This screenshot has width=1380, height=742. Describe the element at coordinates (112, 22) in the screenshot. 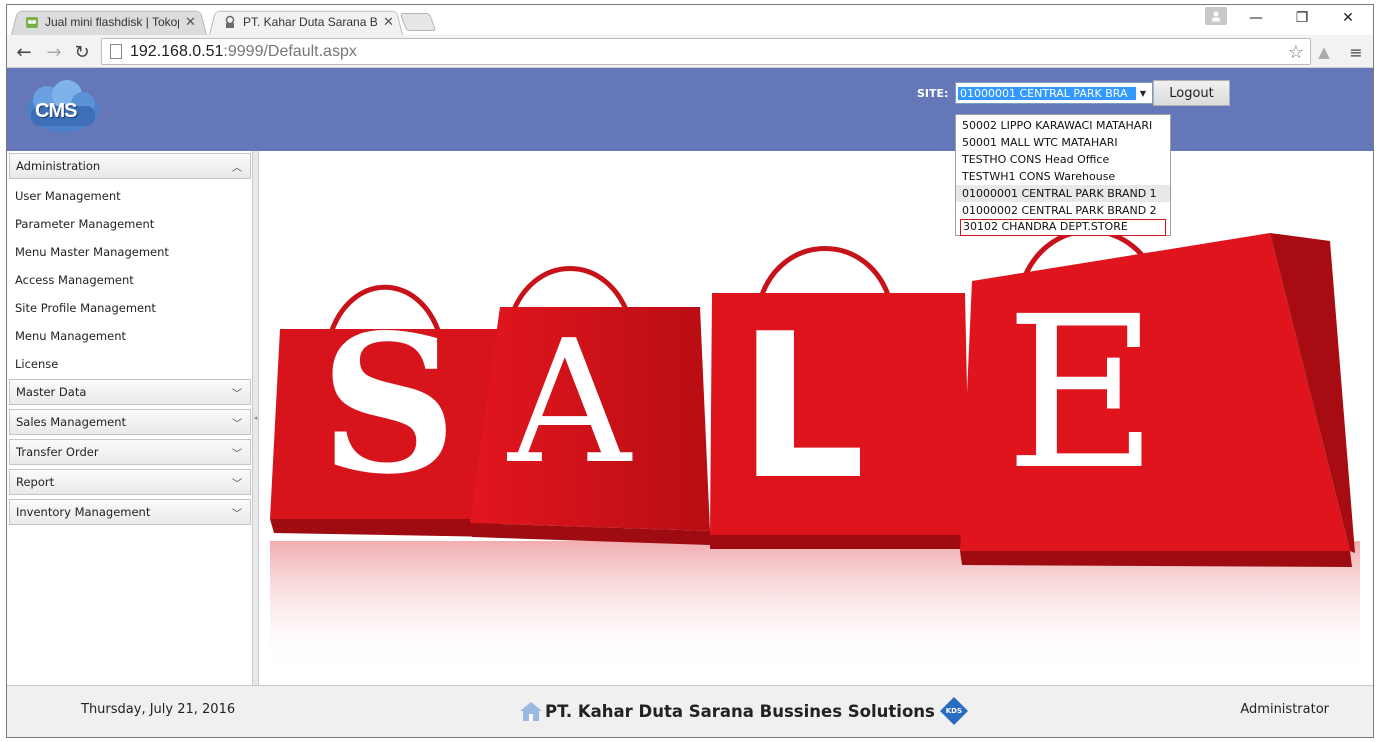

I see `tab-label: Jual mini flashdisk | Tokop` at that location.